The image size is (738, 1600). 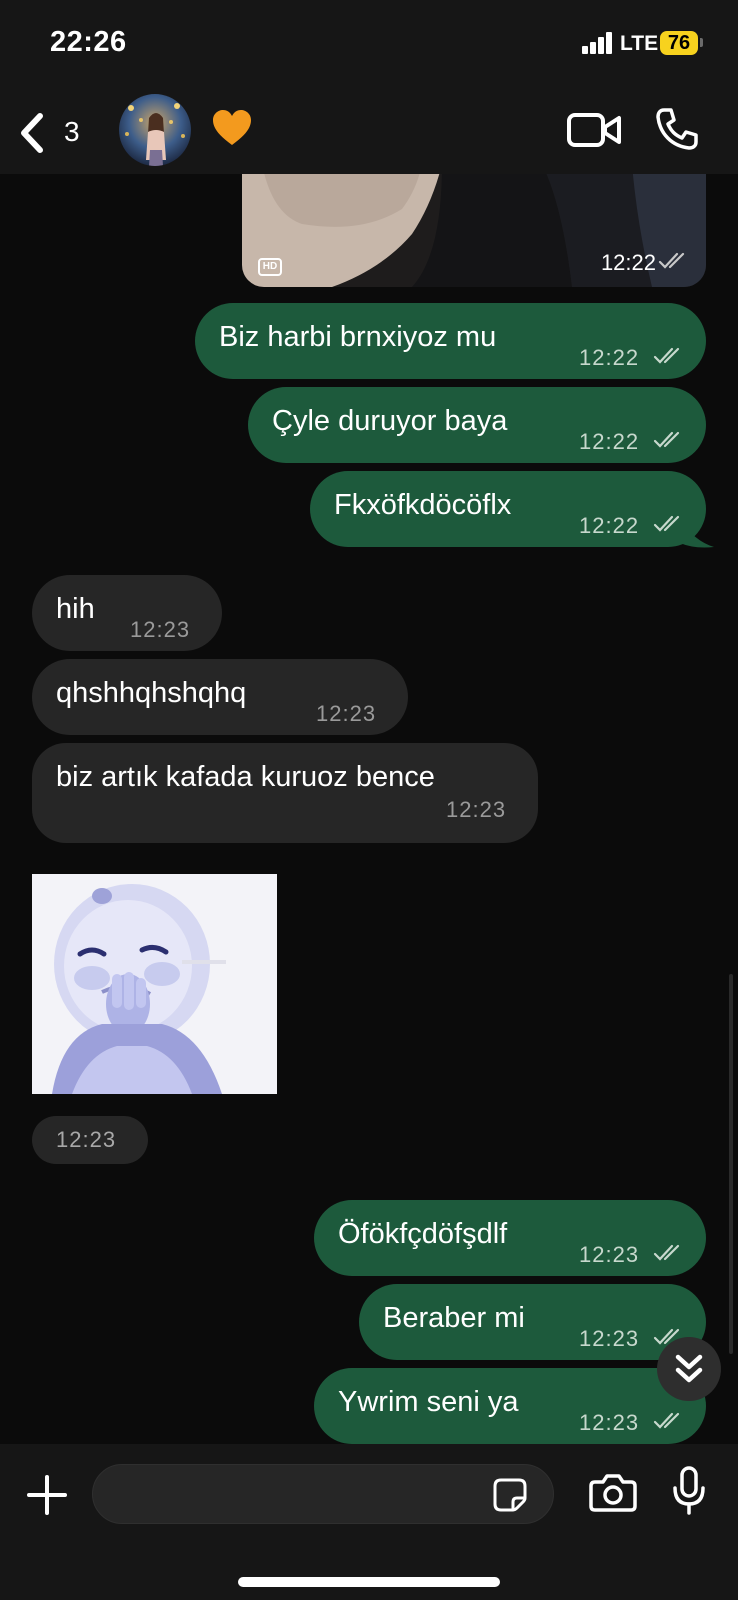 What do you see at coordinates (88, 42) in the screenshot?
I see `status-time: 22:26` at bounding box center [88, 42].